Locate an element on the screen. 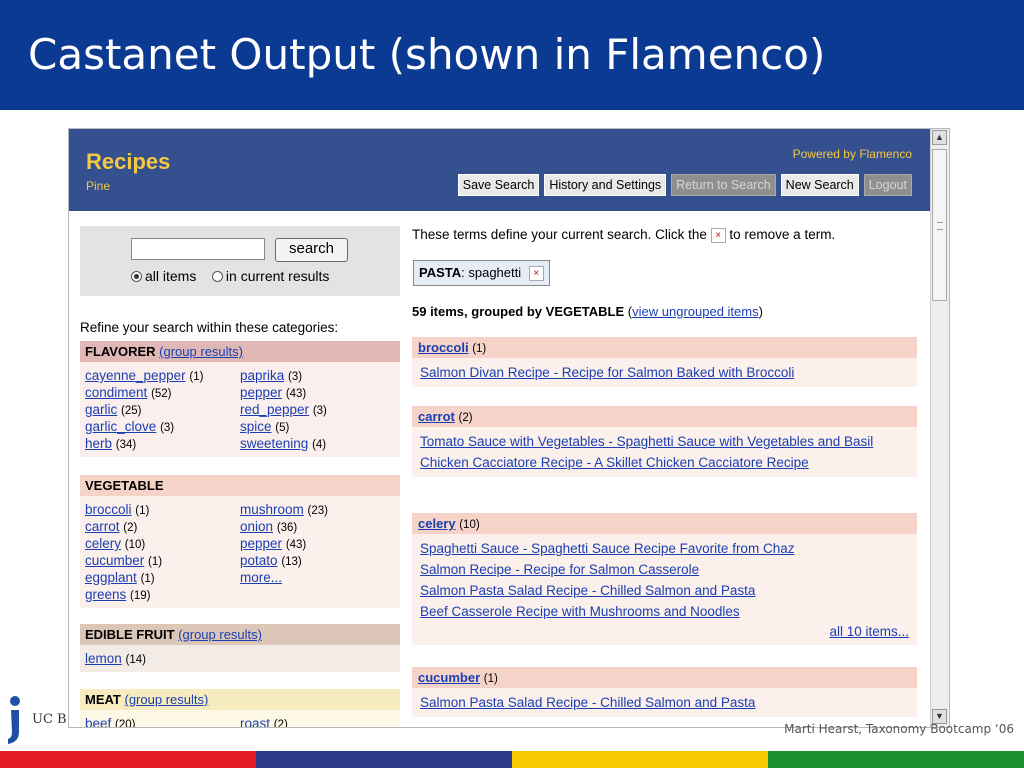 The image size is (1024, 768). category-item-link: garlic is located at coordinates (101, 409).